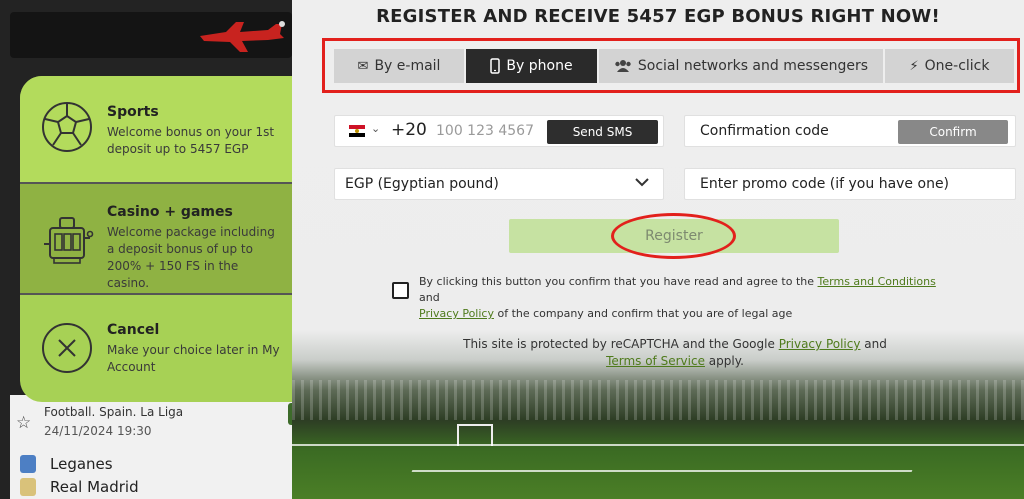  What do you see at coordinates (357, 131) in the screenshot?
I see `egypt-flag-icon` at bounding box center [357, 131].